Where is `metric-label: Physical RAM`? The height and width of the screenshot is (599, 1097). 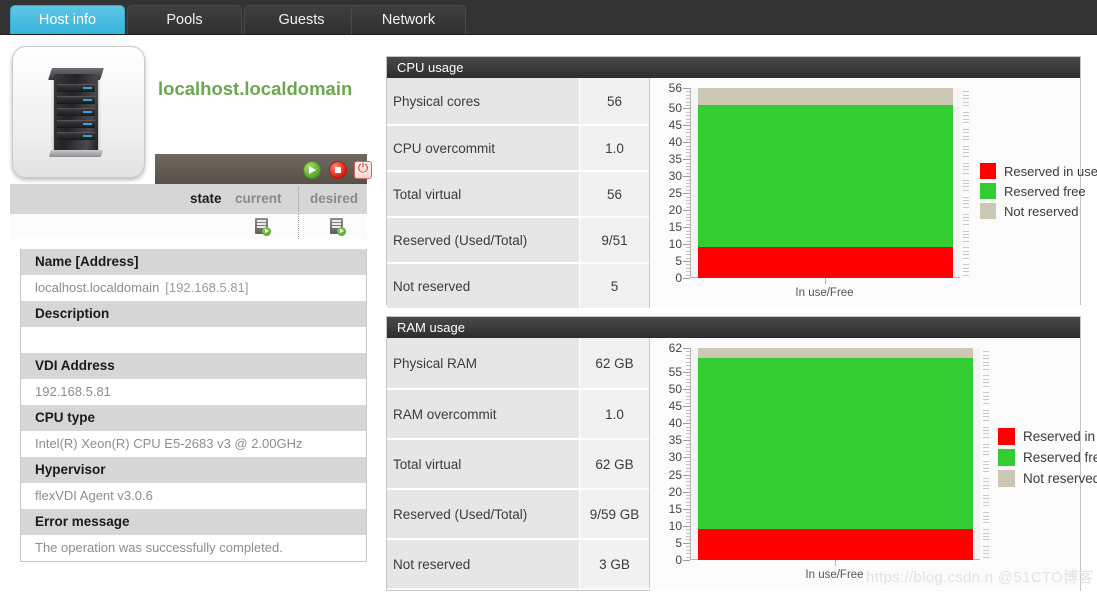 metric-label: Physical RAM is located at coordinates (483, 363).